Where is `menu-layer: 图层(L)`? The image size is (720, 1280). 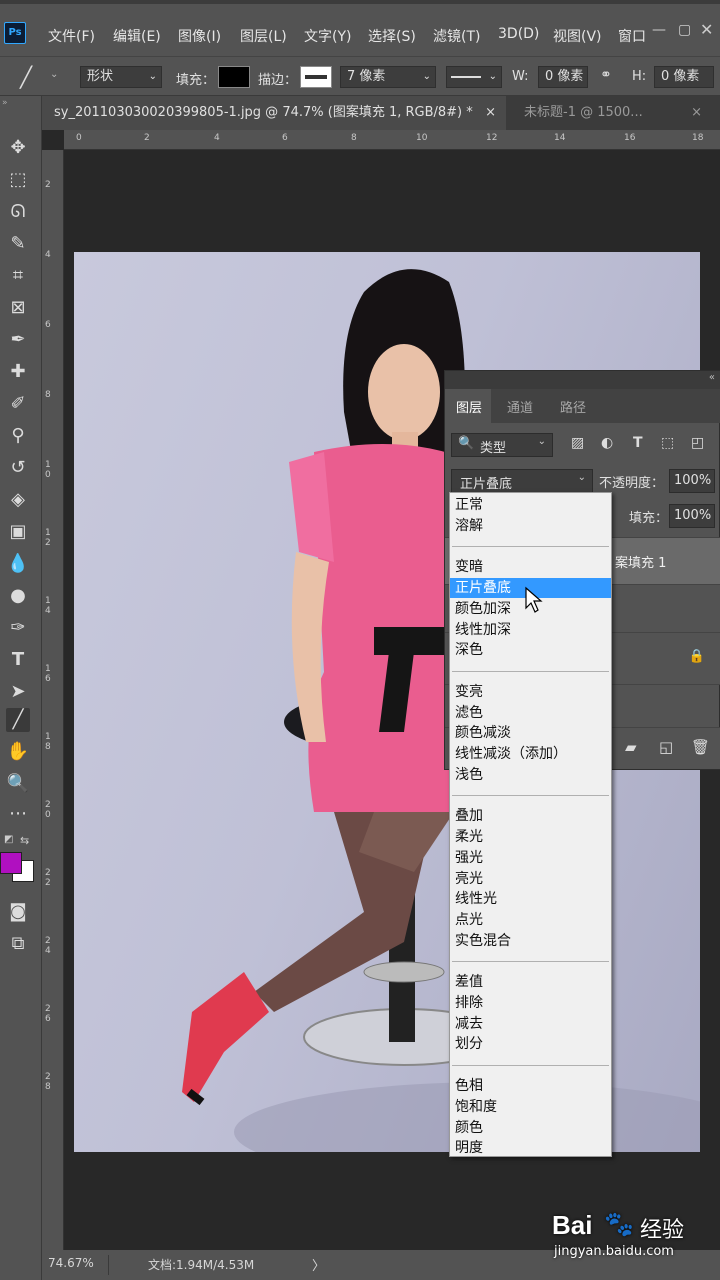
menu-layer: 图层(L) is located at coordinates (263, 36).